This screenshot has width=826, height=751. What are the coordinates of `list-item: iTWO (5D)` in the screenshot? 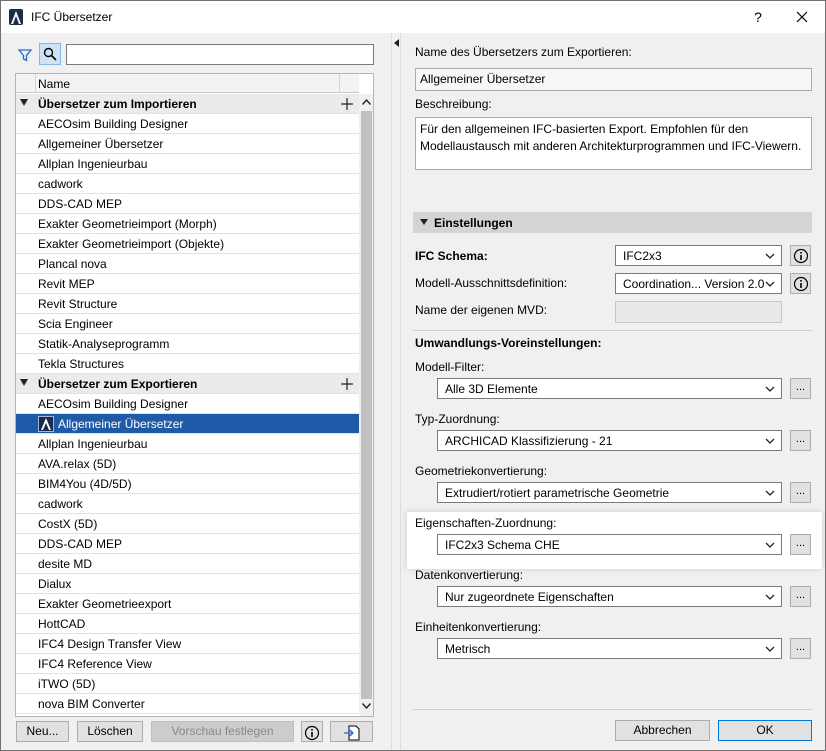 It's located at (187, 684).